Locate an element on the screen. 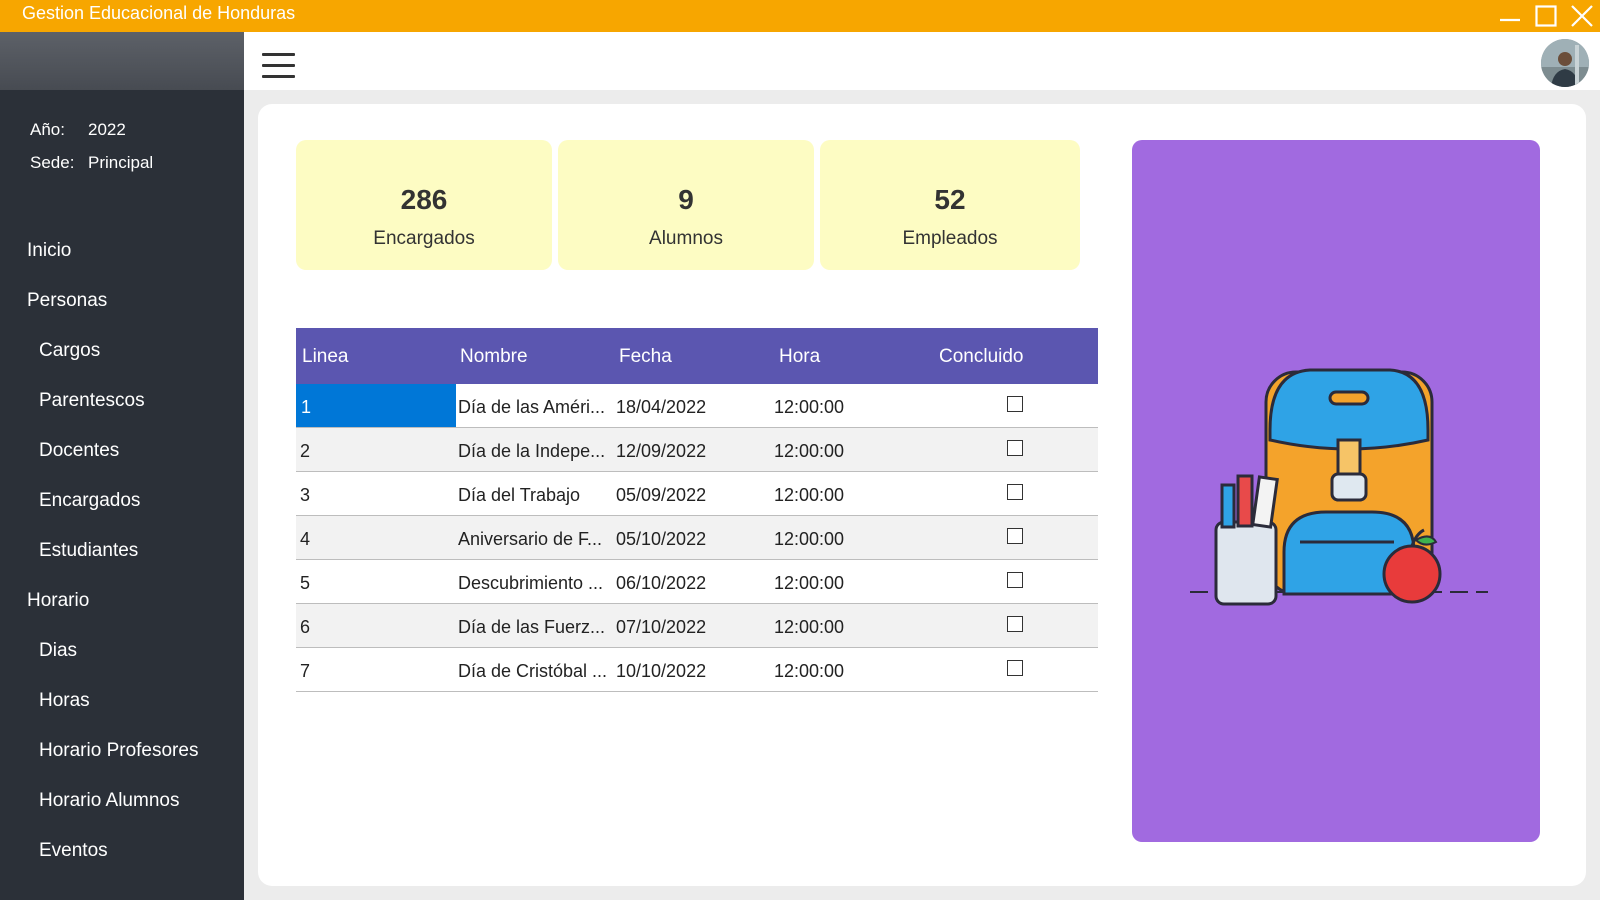  sede-label: Sede: is located at coordinates (52, 162).